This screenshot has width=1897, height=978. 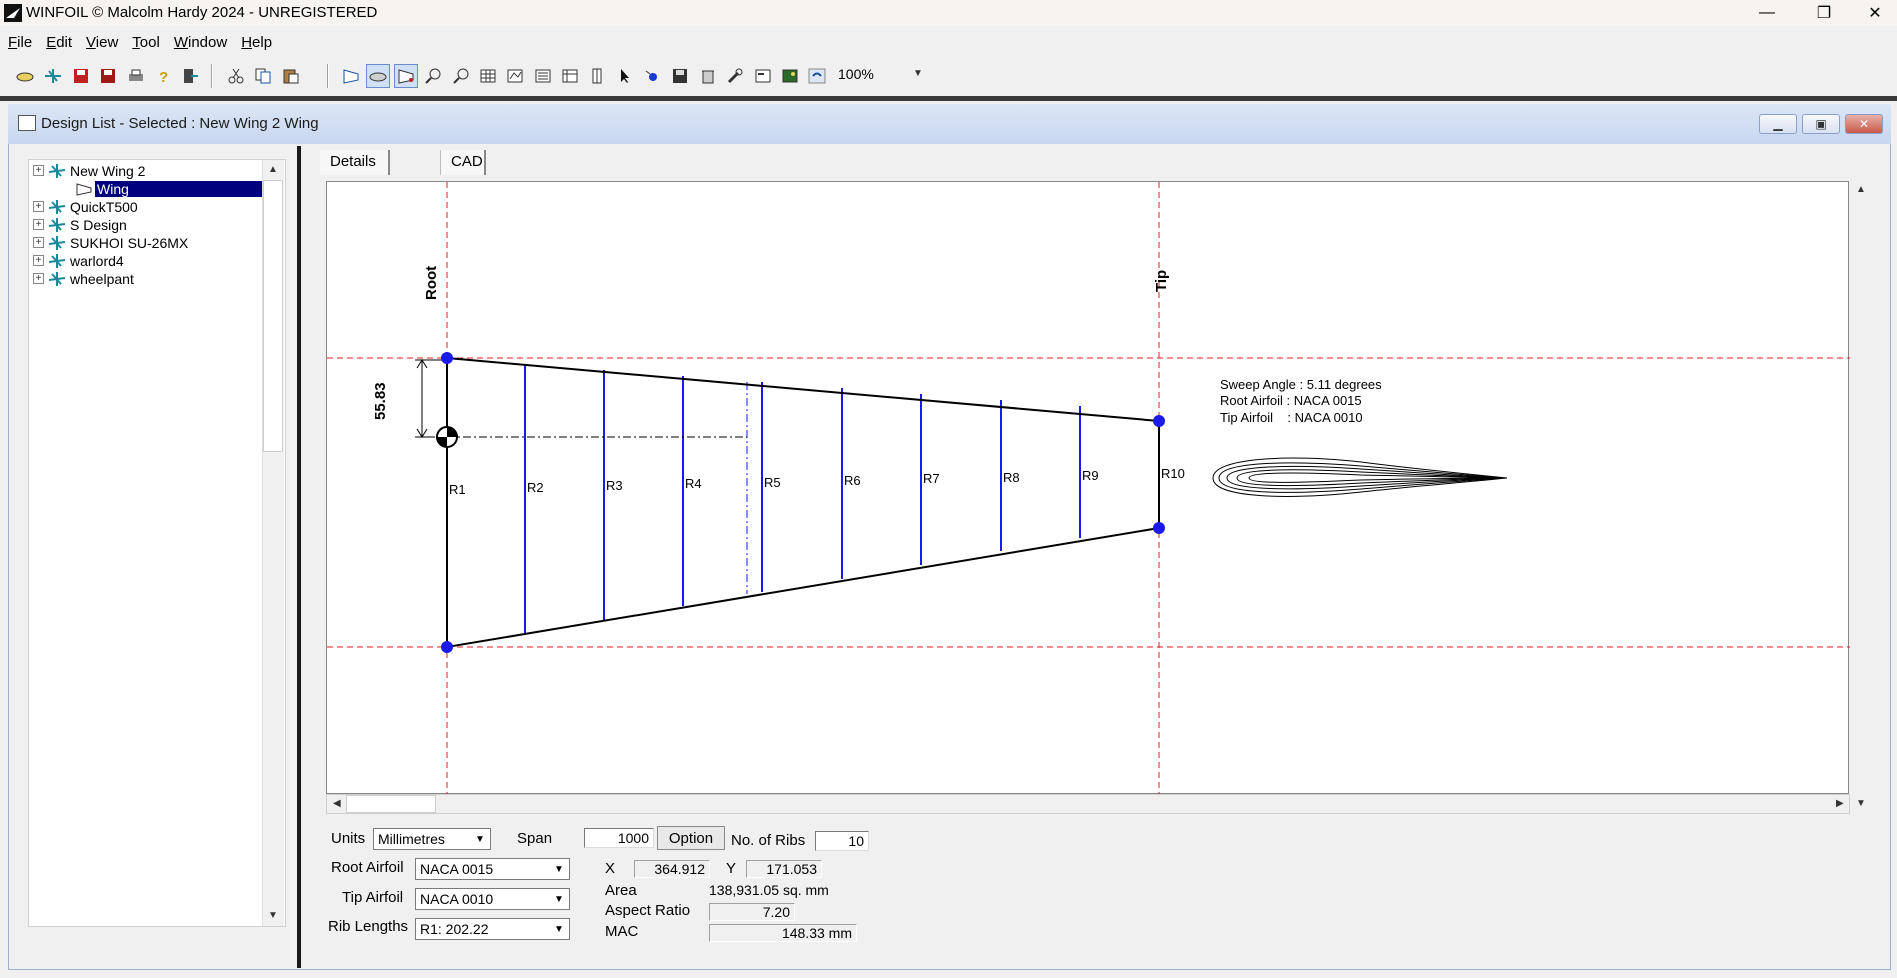 What do you see at coordinates (735, 76) in the screenshot?
I see `tools-button` at bounding box center [735, 76].